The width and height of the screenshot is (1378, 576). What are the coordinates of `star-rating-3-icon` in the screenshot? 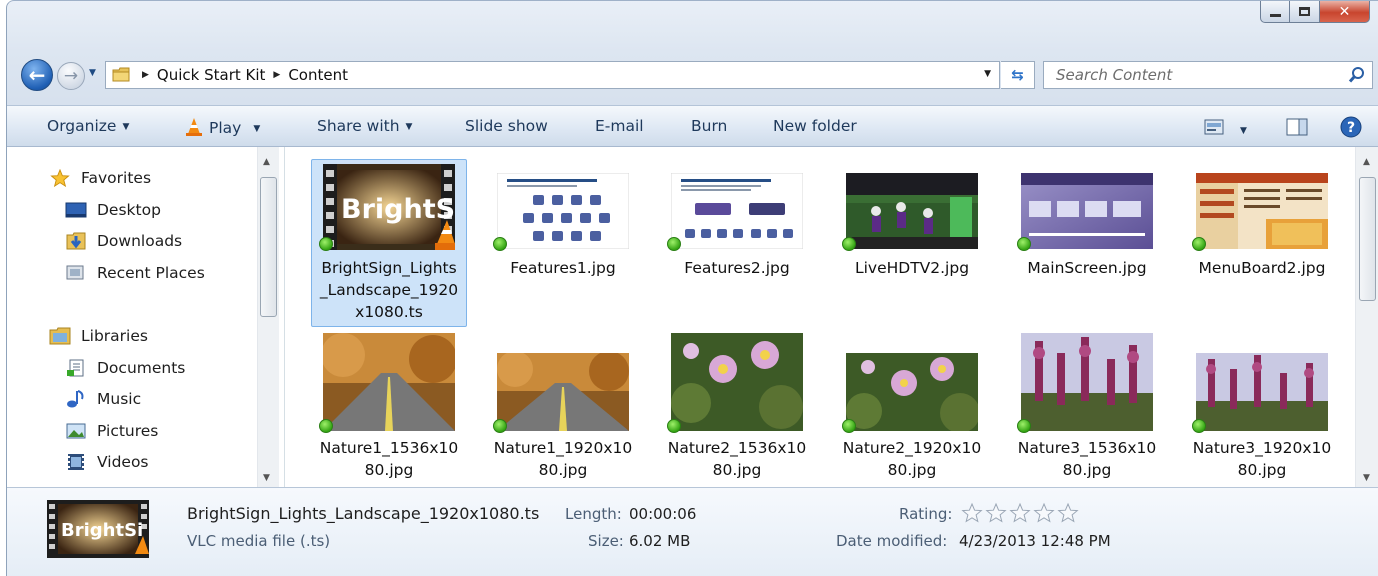 It's located at (1020, 513).